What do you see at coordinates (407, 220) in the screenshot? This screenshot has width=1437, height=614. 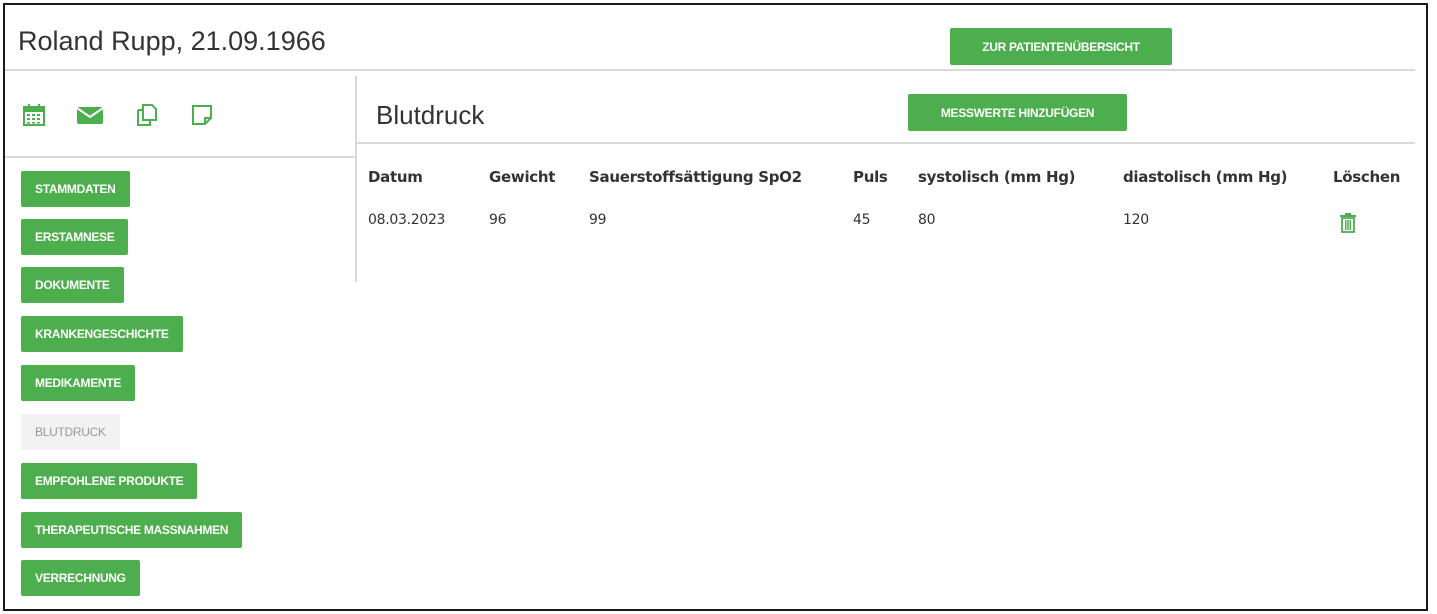 I see `cell-datum: 08.03.2023` at bounding box center [407, 220].